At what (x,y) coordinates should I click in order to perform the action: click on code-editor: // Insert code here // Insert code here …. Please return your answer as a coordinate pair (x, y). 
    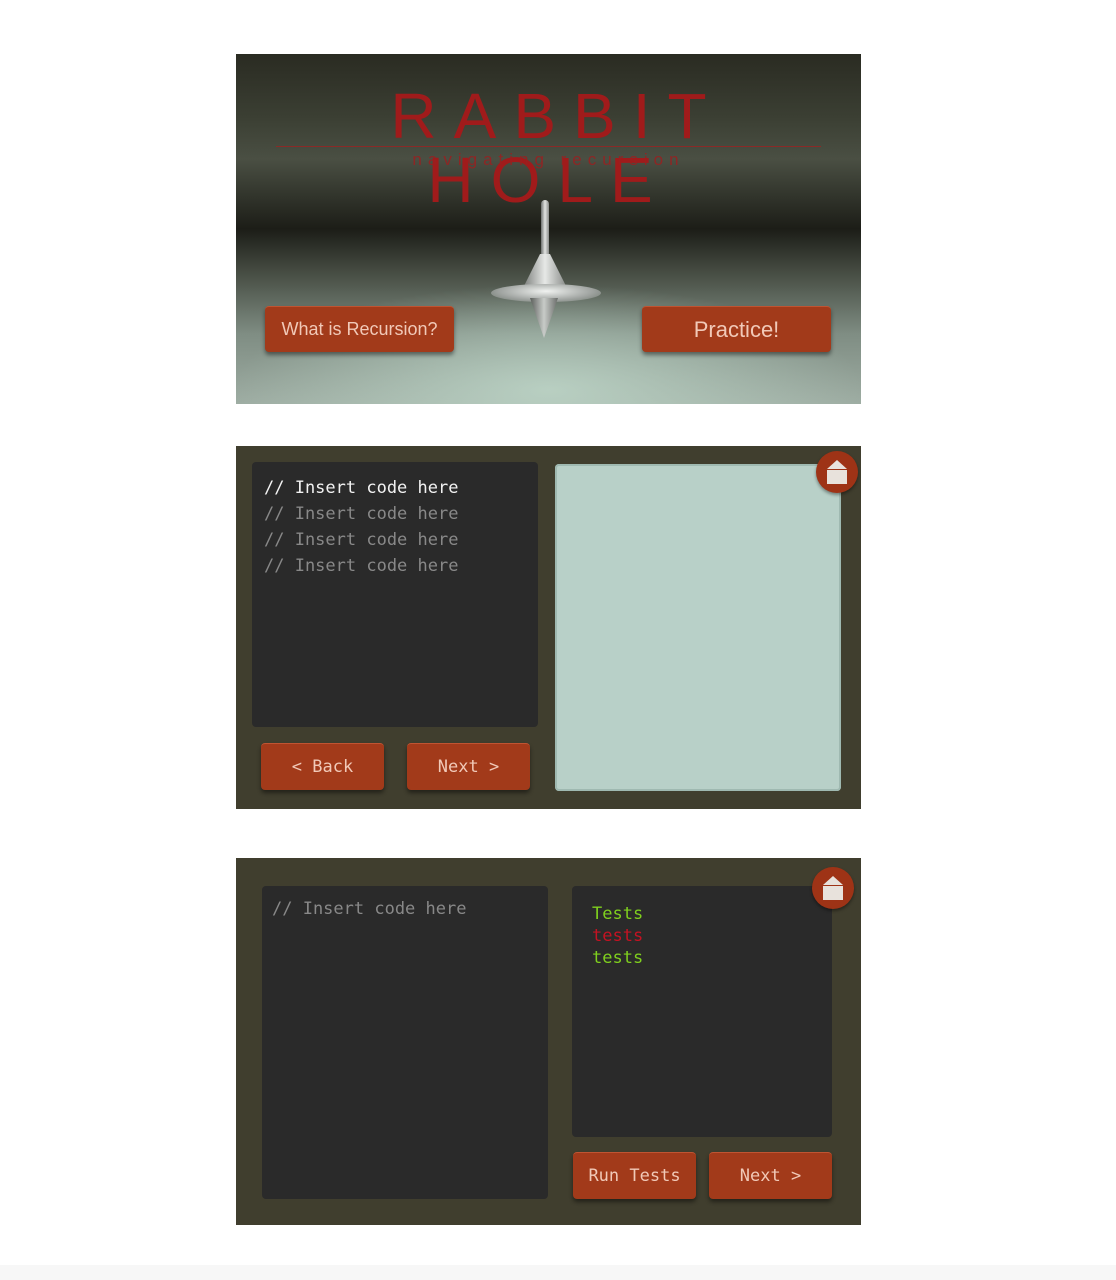
    Looking at the image, I should click on (395, 594).